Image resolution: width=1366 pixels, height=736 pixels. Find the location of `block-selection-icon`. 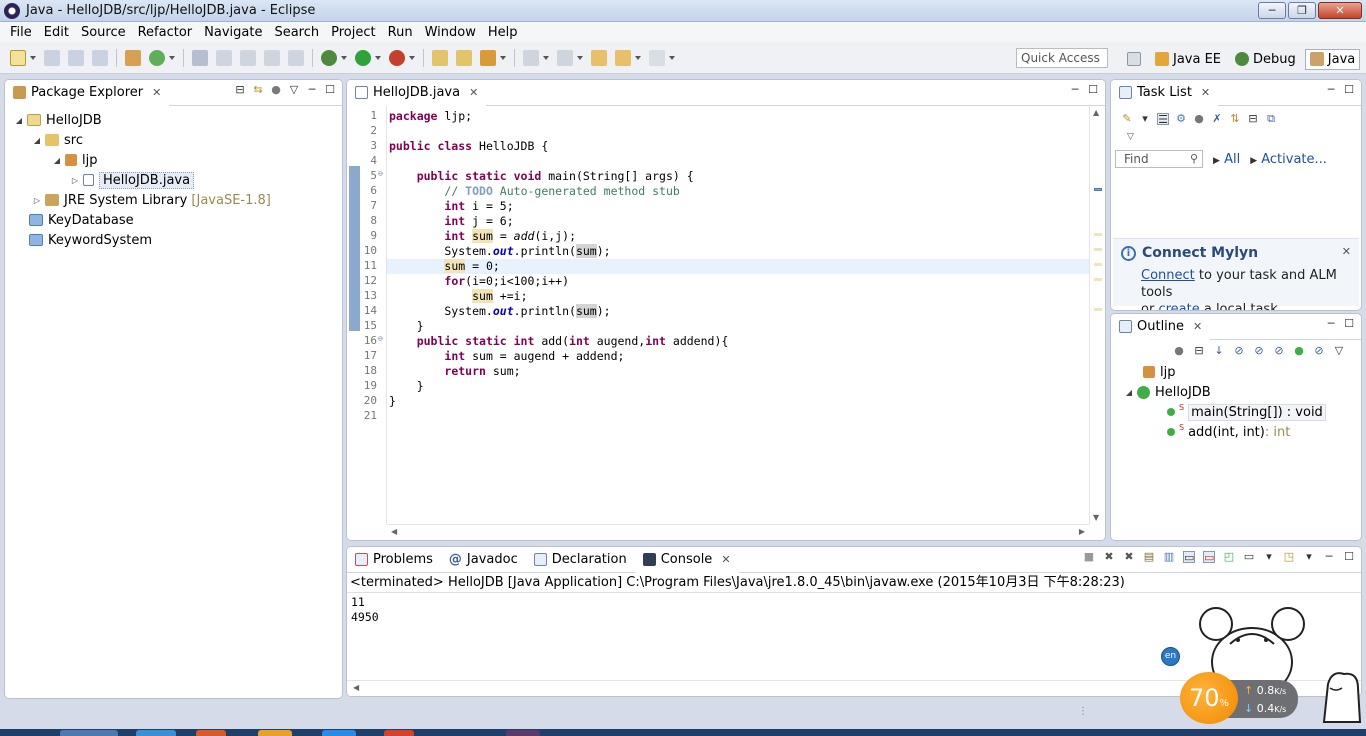

block-selection-icon is located at coordinates (272, 57).